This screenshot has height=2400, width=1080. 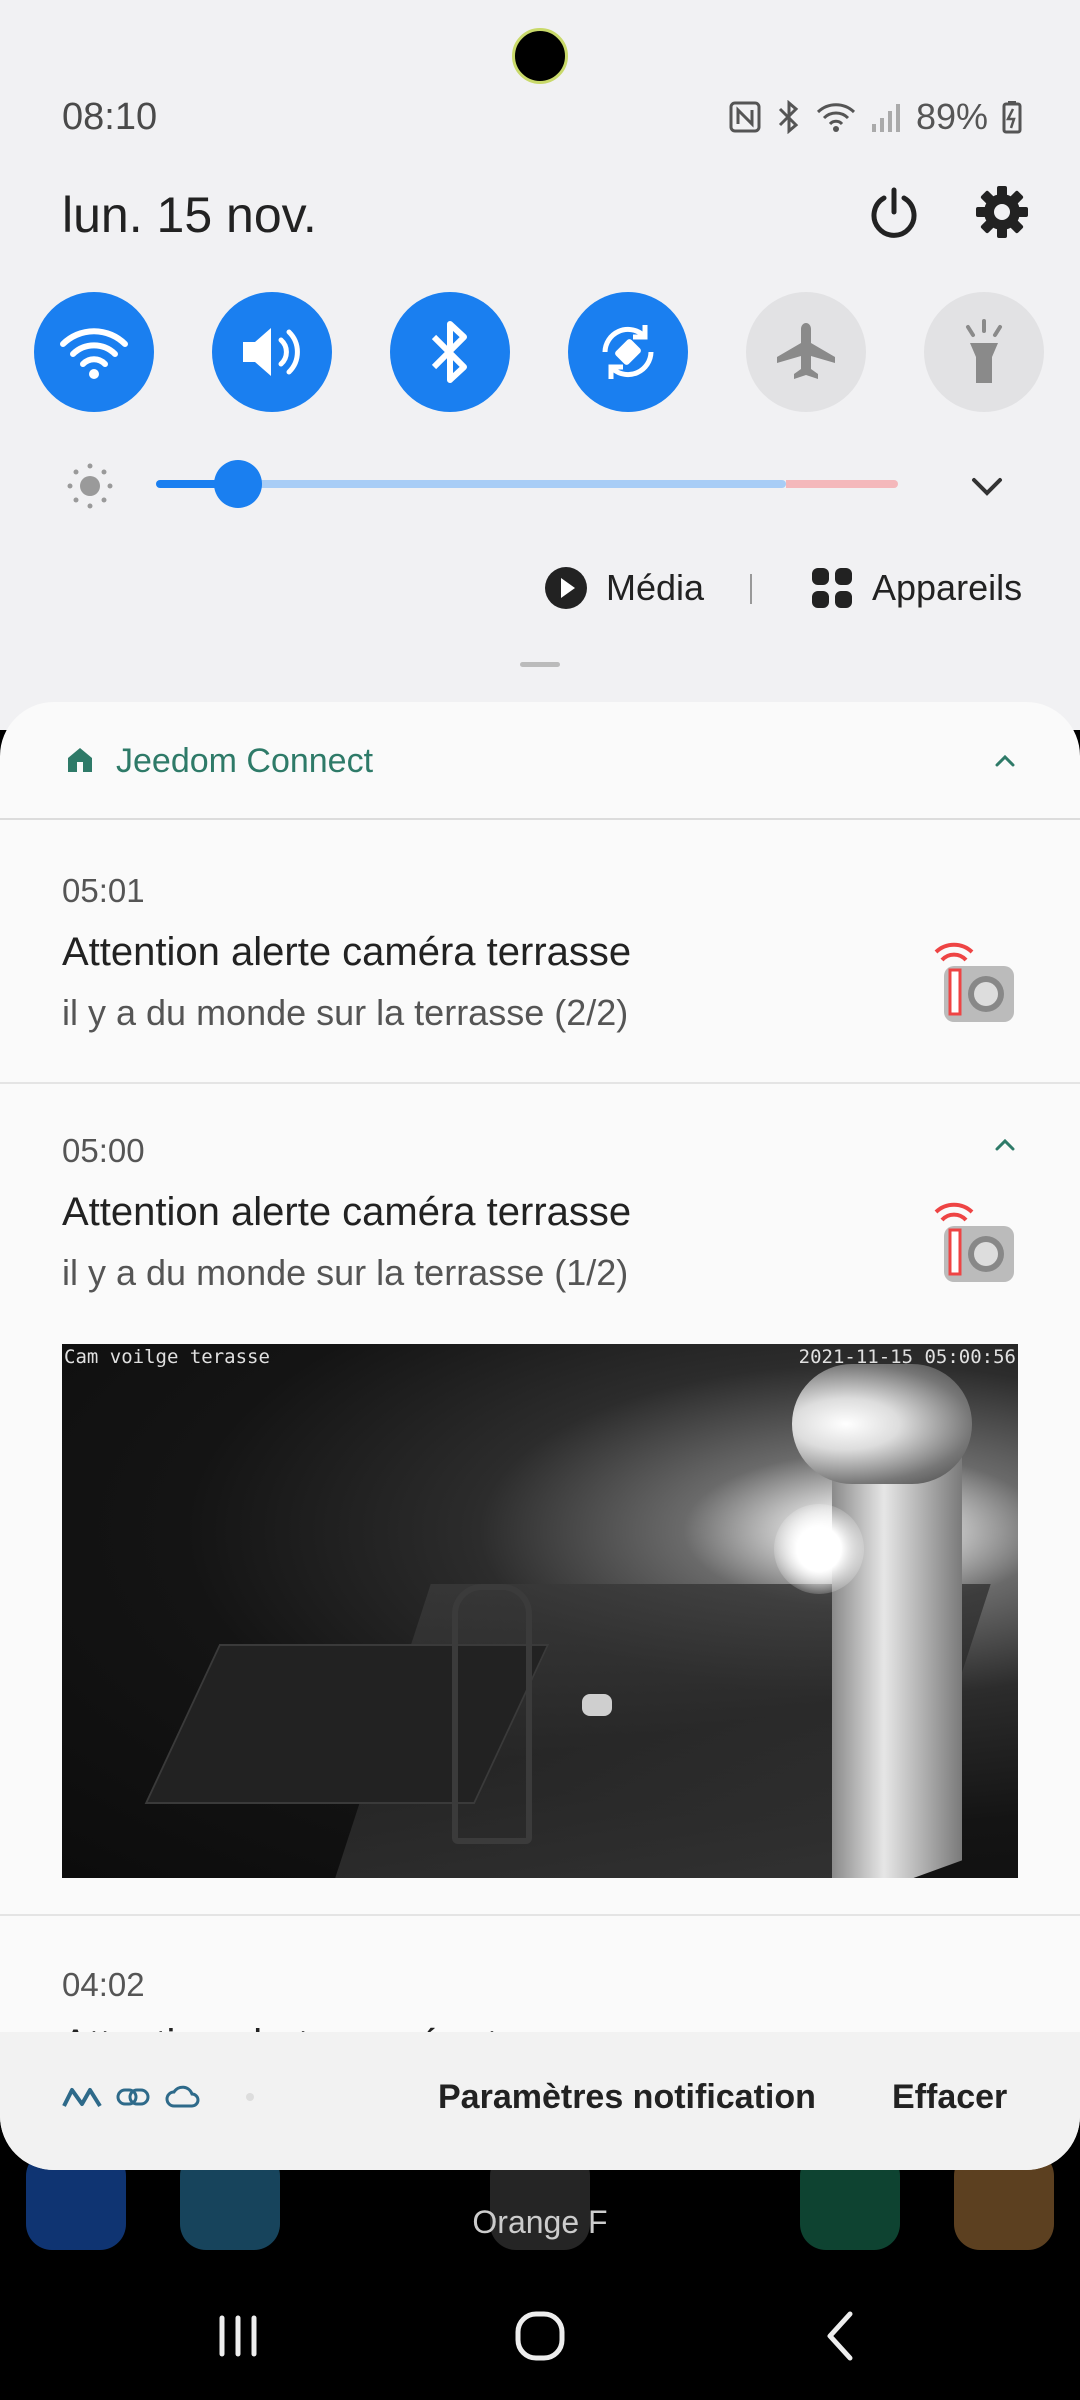 What do you see at coordinates (345, 1012) in the screenshot?
I see `notification-body: il y a du monde sur la terrasse (2/2)` at bounding box center [345, 1012].